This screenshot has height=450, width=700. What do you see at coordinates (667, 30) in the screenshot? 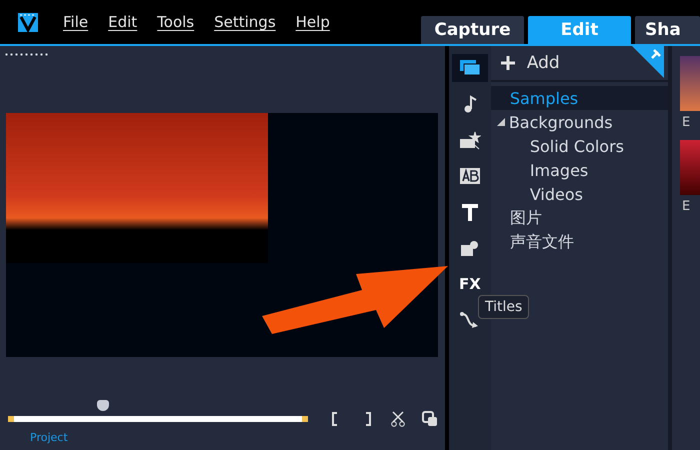
I see `mode-tab: Sha` at bounding box center [667, 30].